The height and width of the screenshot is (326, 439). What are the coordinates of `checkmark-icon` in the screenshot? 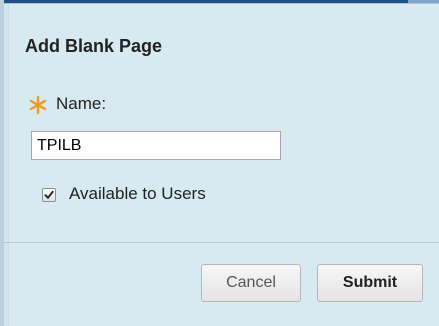 It's located at (49, 194).